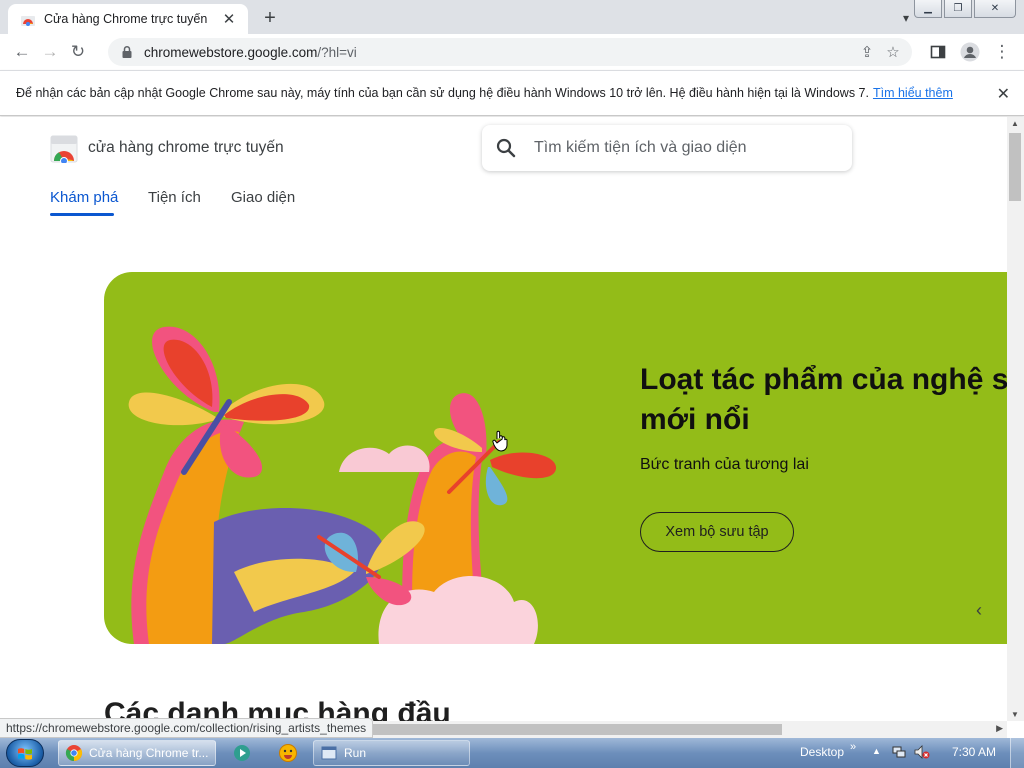  I want to click on address-bar: chromewebstore.google.com/?hl=vi ⇪ ☆, so click(510, 52).